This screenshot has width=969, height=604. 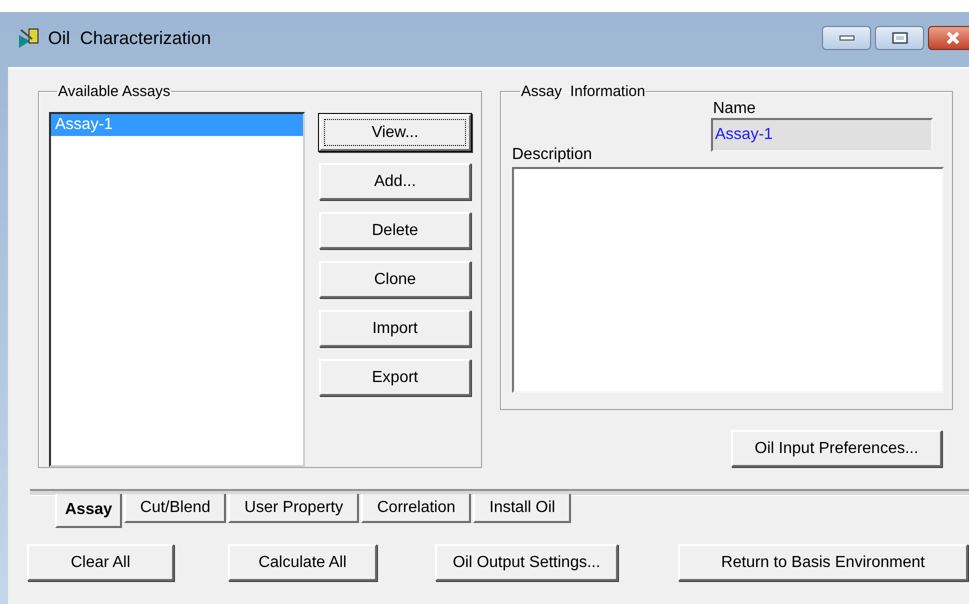 I want to click on assay-button: Clone, so click(x=395, y=279).